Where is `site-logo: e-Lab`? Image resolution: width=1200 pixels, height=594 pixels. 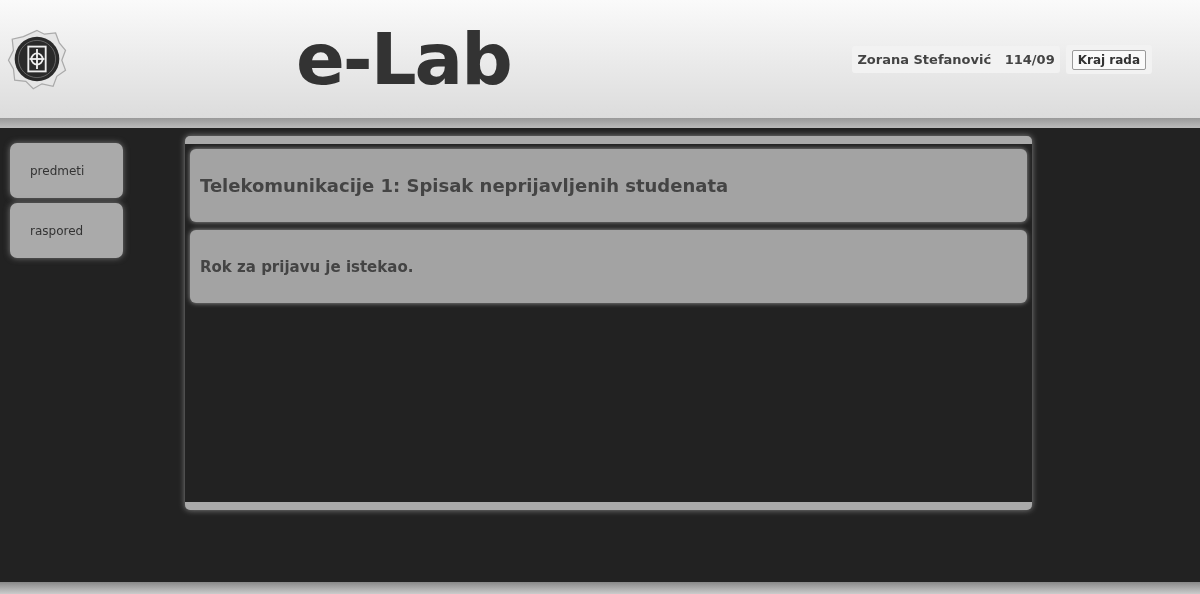 site-logo: e-Lab is located at coordinates (403, 59).